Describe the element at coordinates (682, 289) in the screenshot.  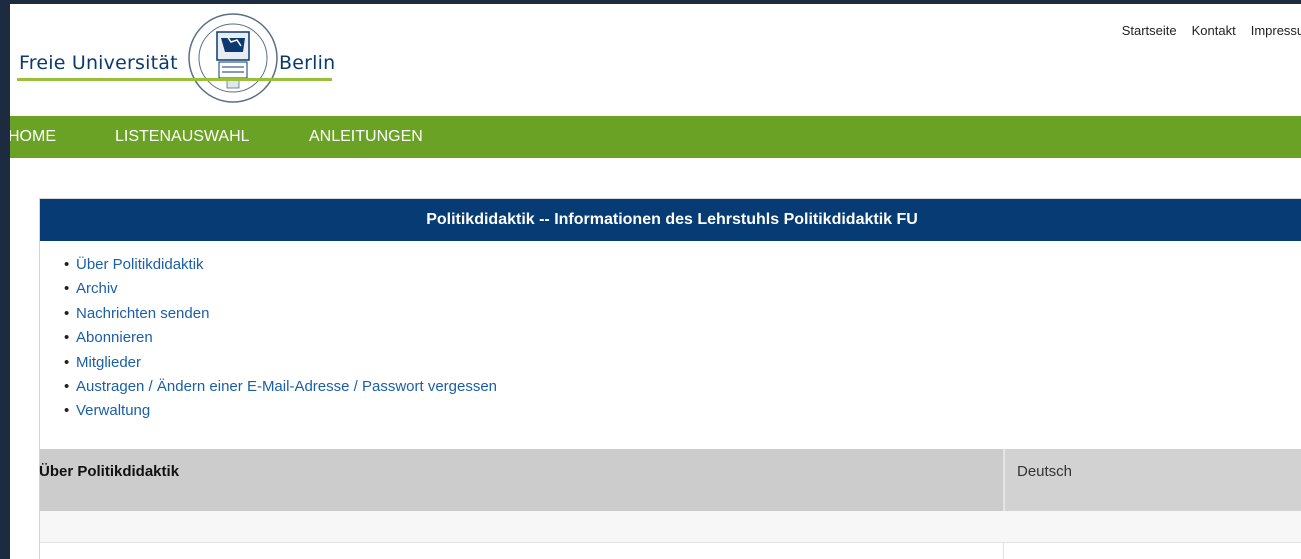
I see `list-item: Archiv` at that location.